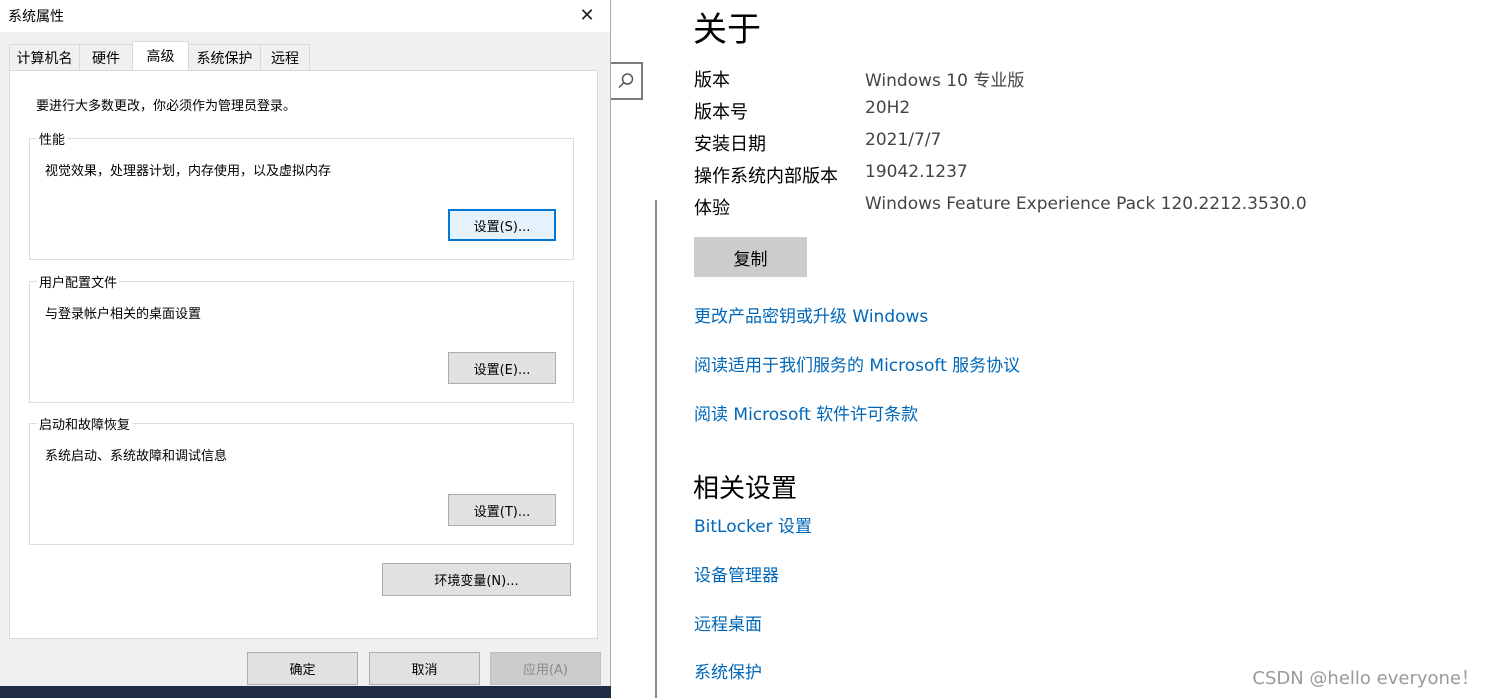 The image size is (1491, 698). I want to click on group-title: 用户配置文件, so click(78, 281).